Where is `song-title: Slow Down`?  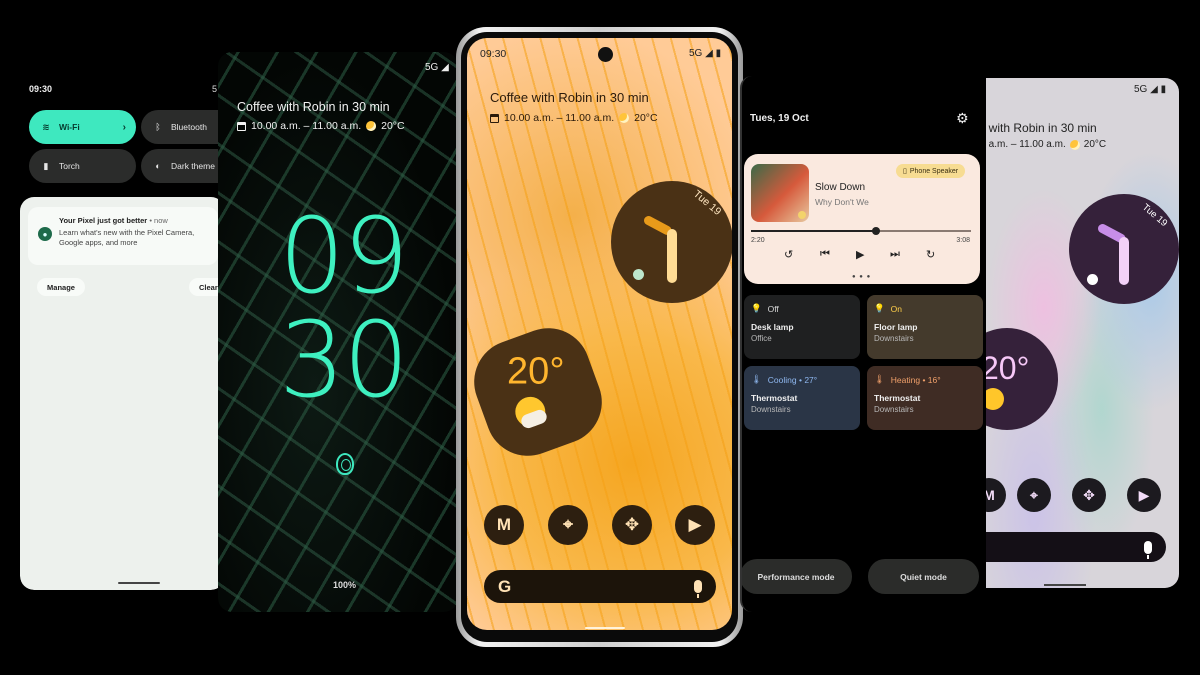
song-title: Slow Down is located at coordinates (840, 187).